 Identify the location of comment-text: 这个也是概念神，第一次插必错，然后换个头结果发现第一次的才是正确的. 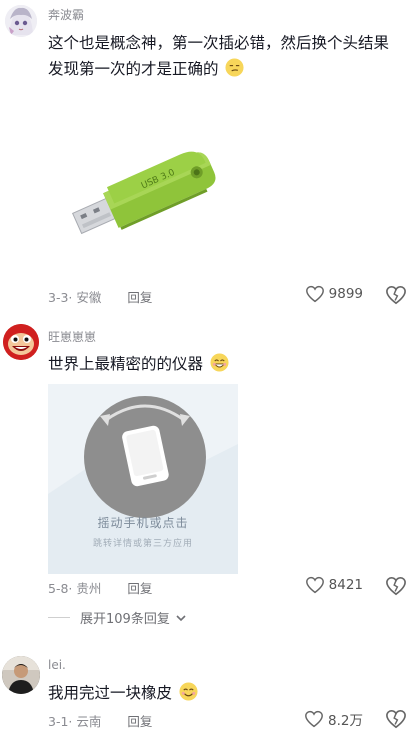
(220, 56).